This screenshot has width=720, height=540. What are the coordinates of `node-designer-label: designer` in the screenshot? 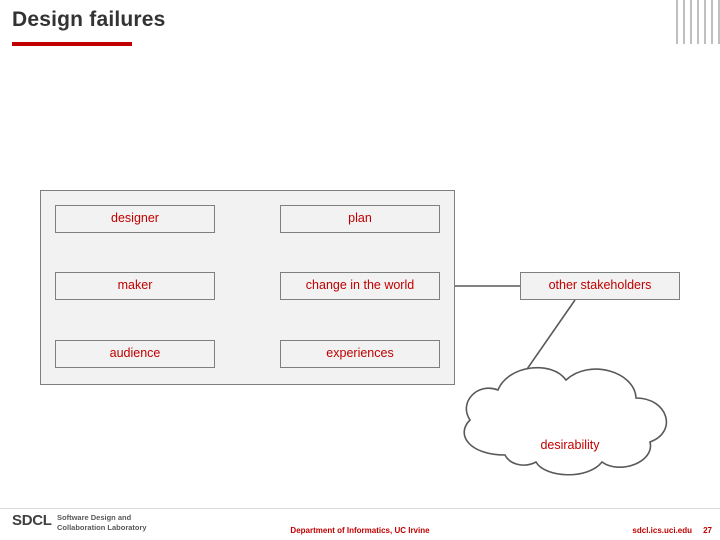 It's located at (135, 218).